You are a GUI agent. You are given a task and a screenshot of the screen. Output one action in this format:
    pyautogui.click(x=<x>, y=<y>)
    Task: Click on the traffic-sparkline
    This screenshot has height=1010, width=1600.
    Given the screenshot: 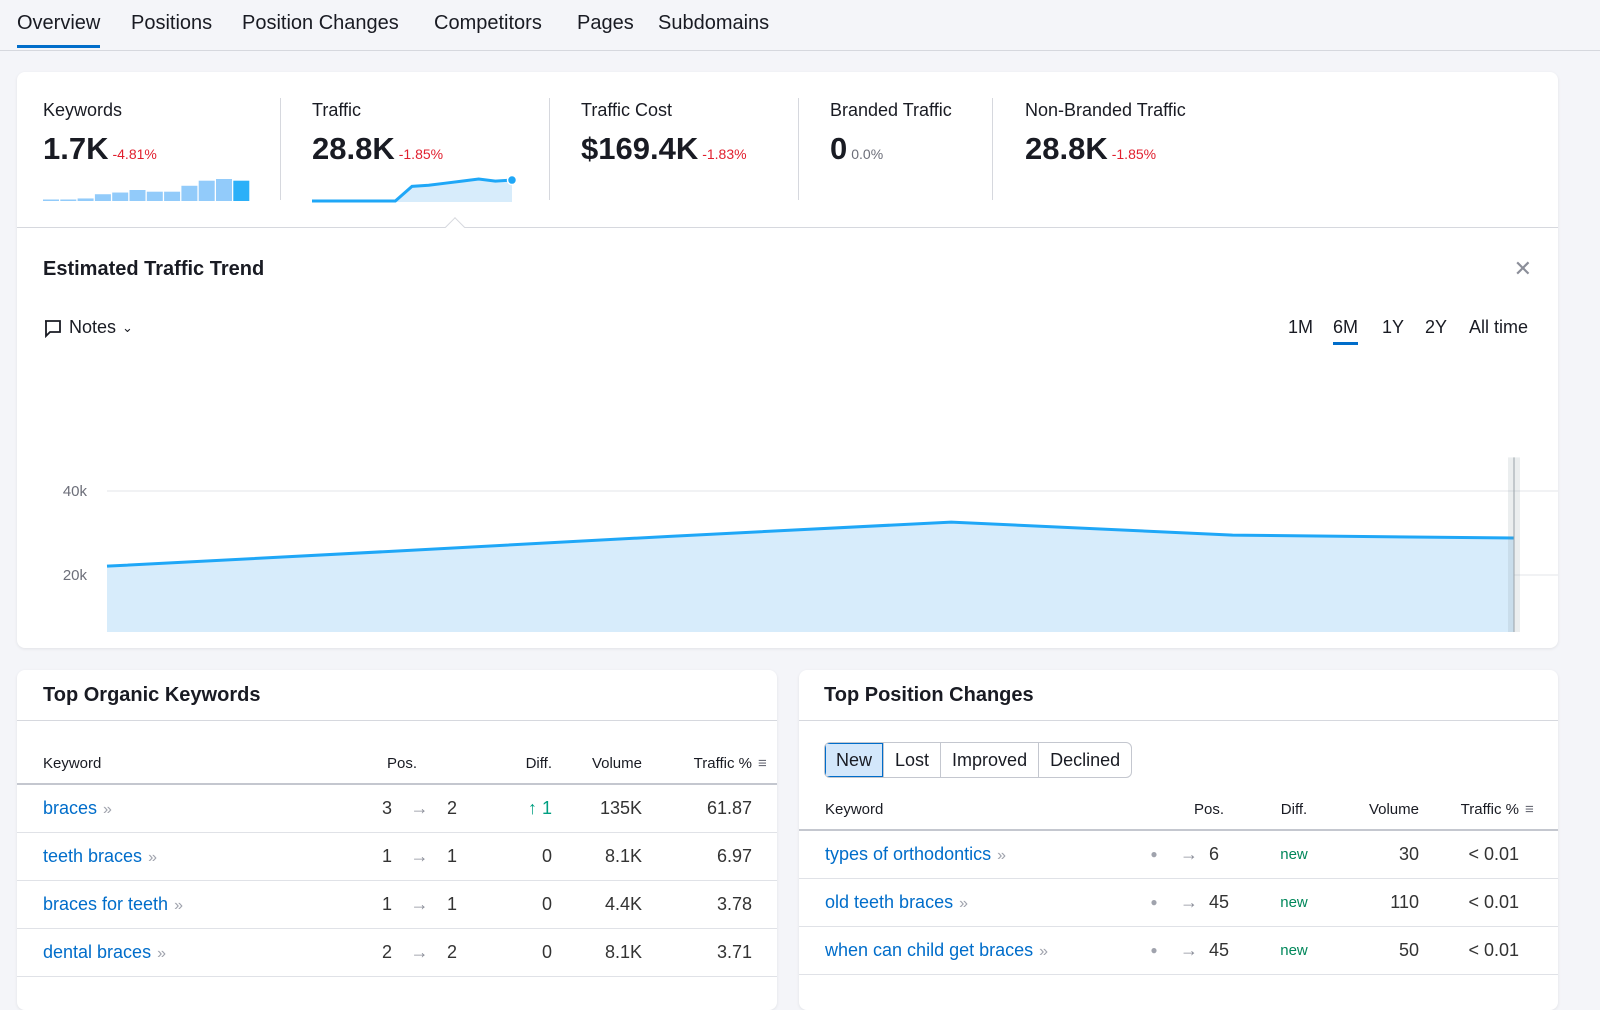 What is the action you would take?
    pyautogui.click(x=415, y=188)
    